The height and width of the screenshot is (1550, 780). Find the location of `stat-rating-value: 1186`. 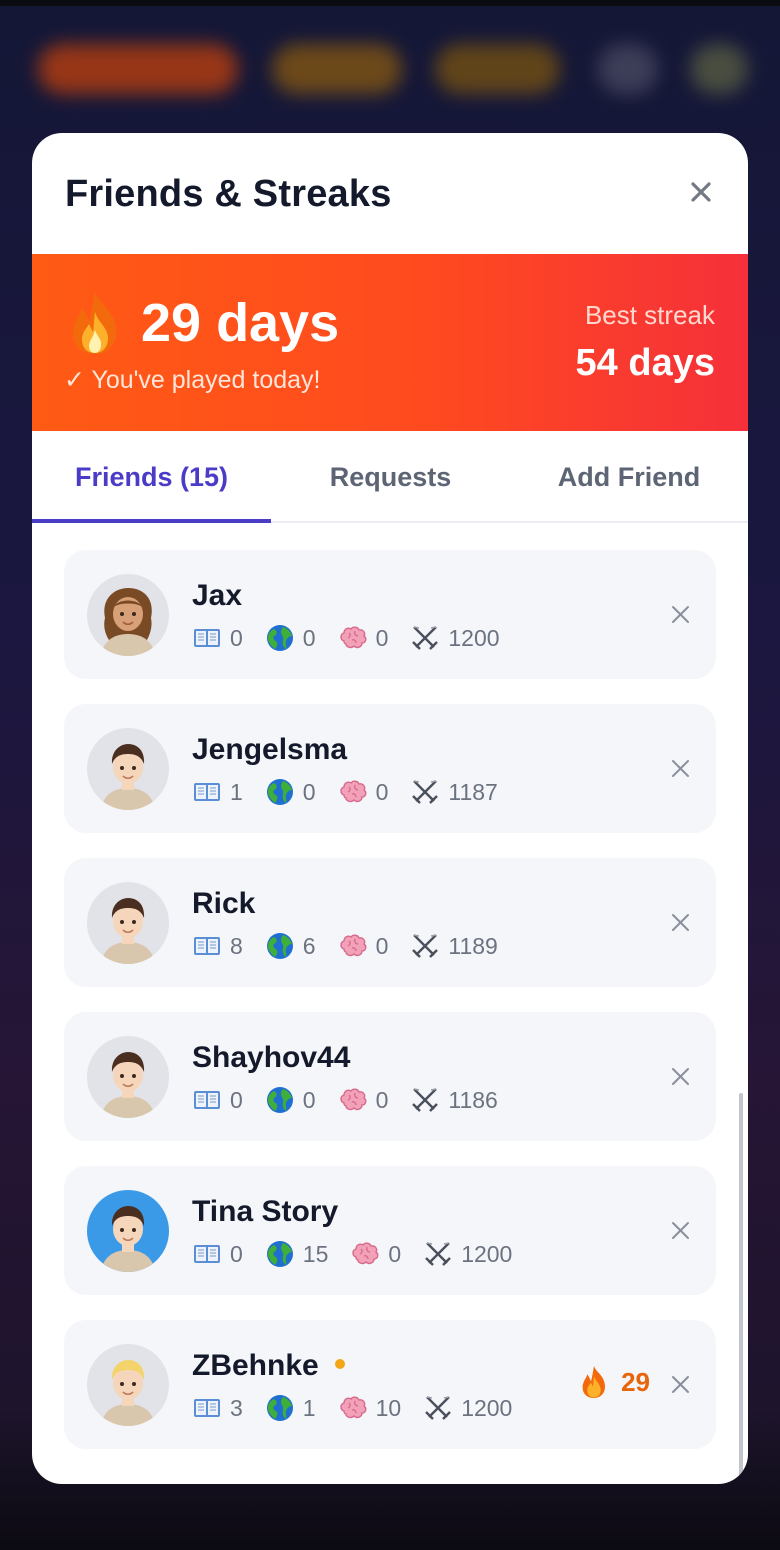

stat-rating-value: 1186 is located at coordinates (473, 1099).